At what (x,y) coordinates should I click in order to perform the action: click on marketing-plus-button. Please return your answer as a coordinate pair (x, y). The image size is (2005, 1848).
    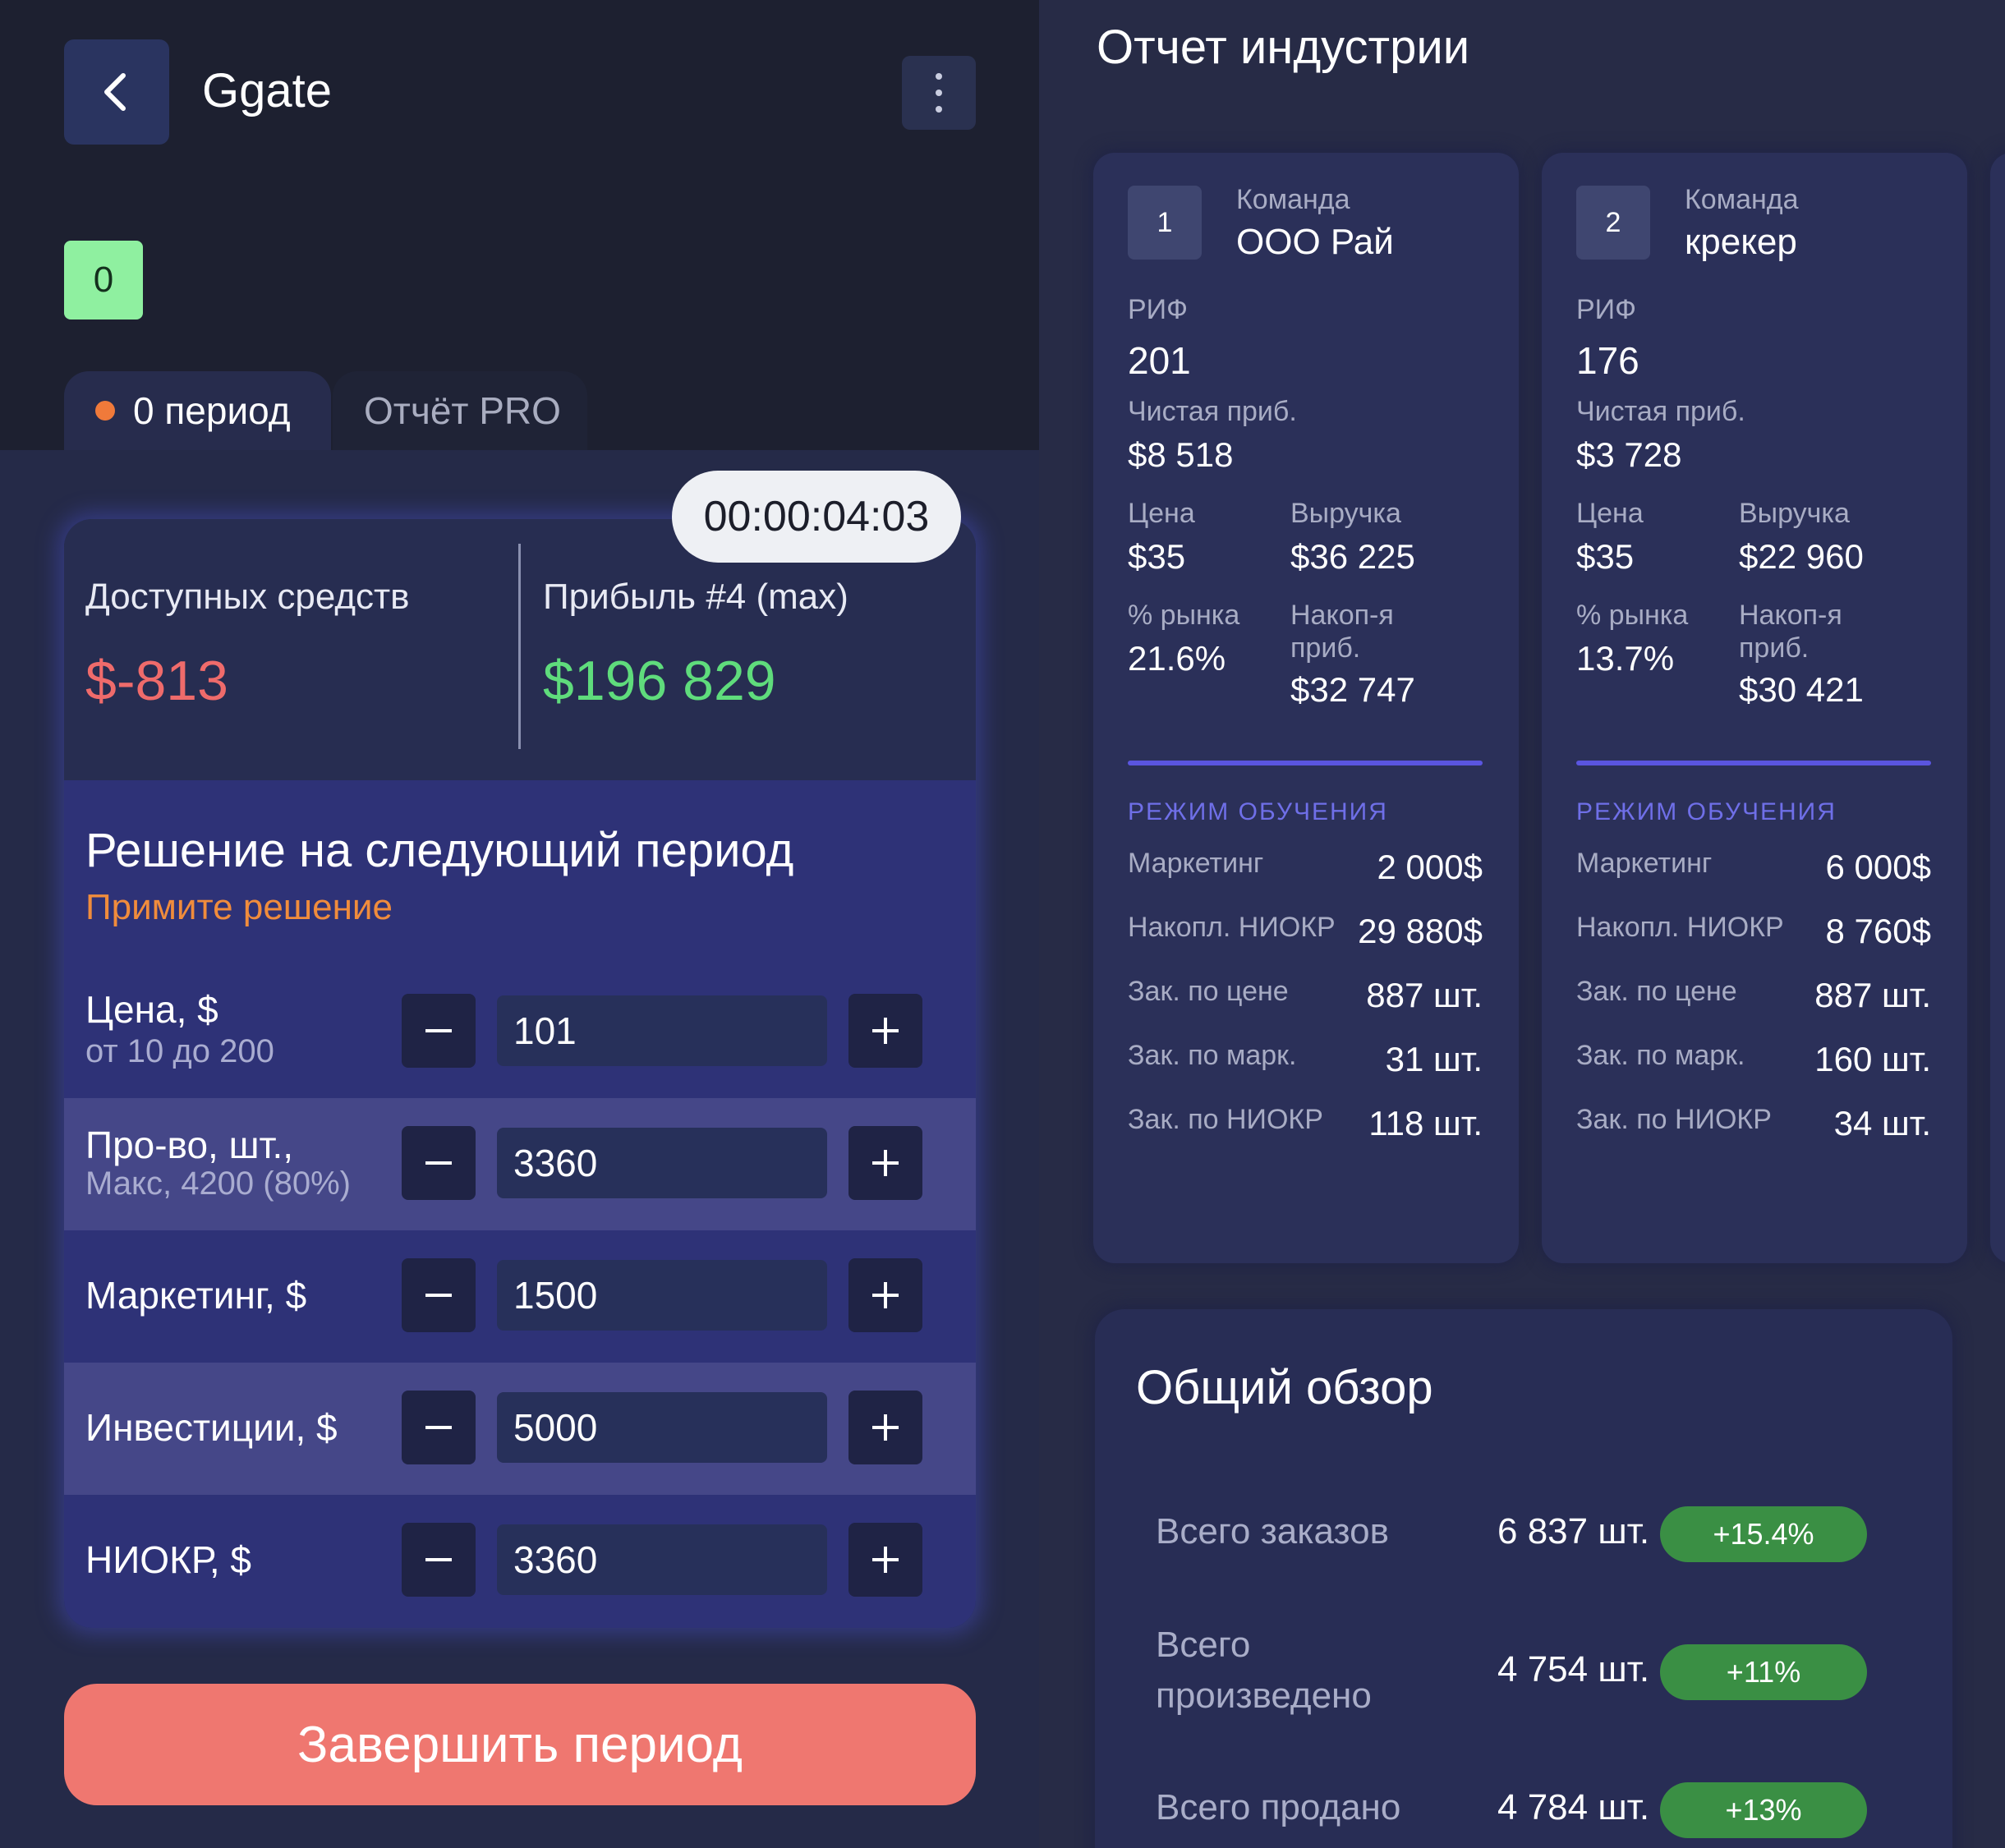
    Looking at the image, I should click on (885, 1295).